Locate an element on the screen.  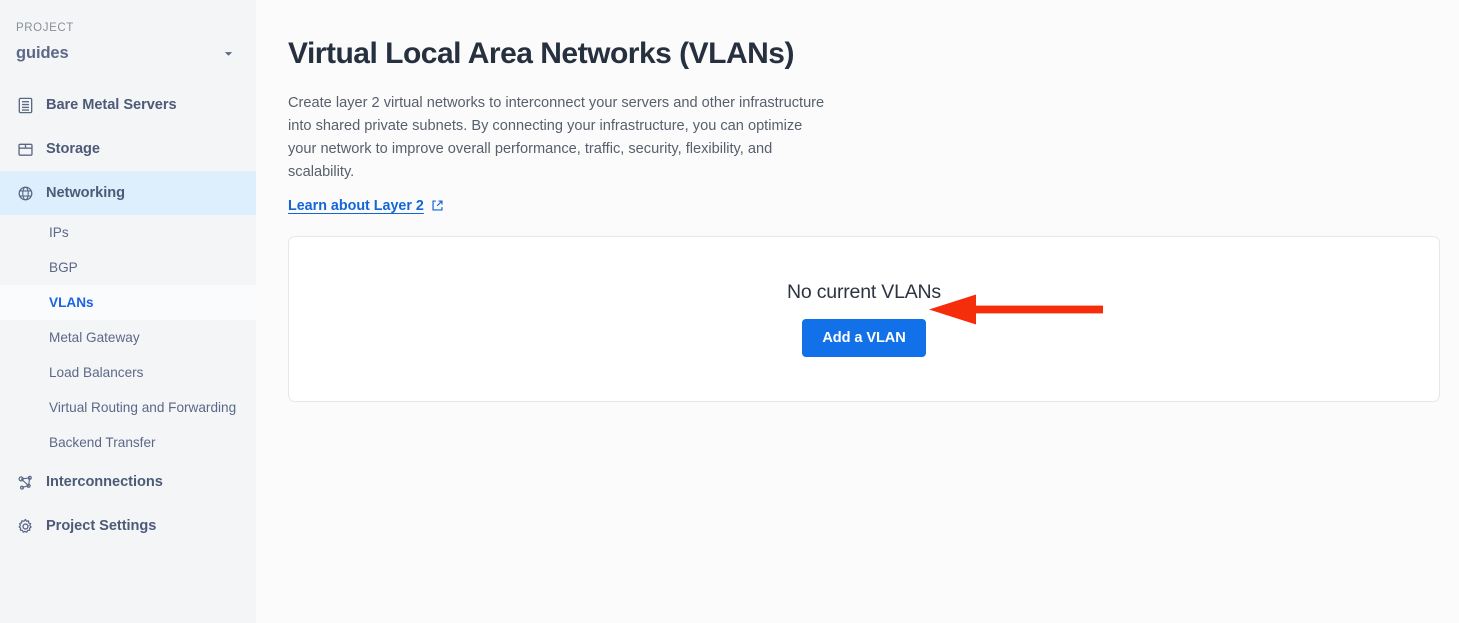
sidebar-subitem-label: IPs is located at coordinates (59, 232).